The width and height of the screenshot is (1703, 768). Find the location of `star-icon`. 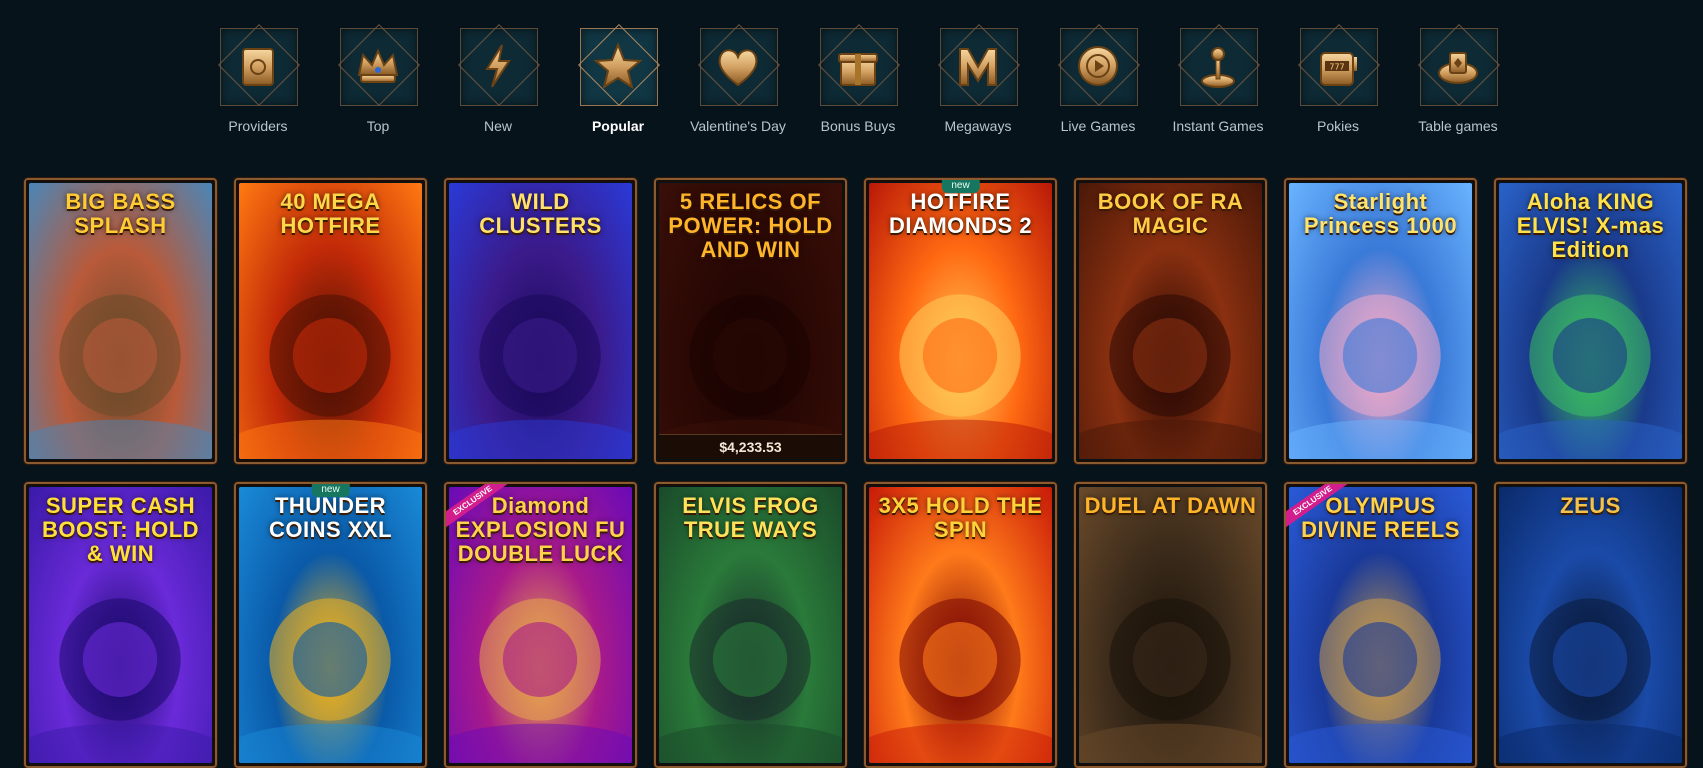

star-icon is located at coordinates (618, 66).